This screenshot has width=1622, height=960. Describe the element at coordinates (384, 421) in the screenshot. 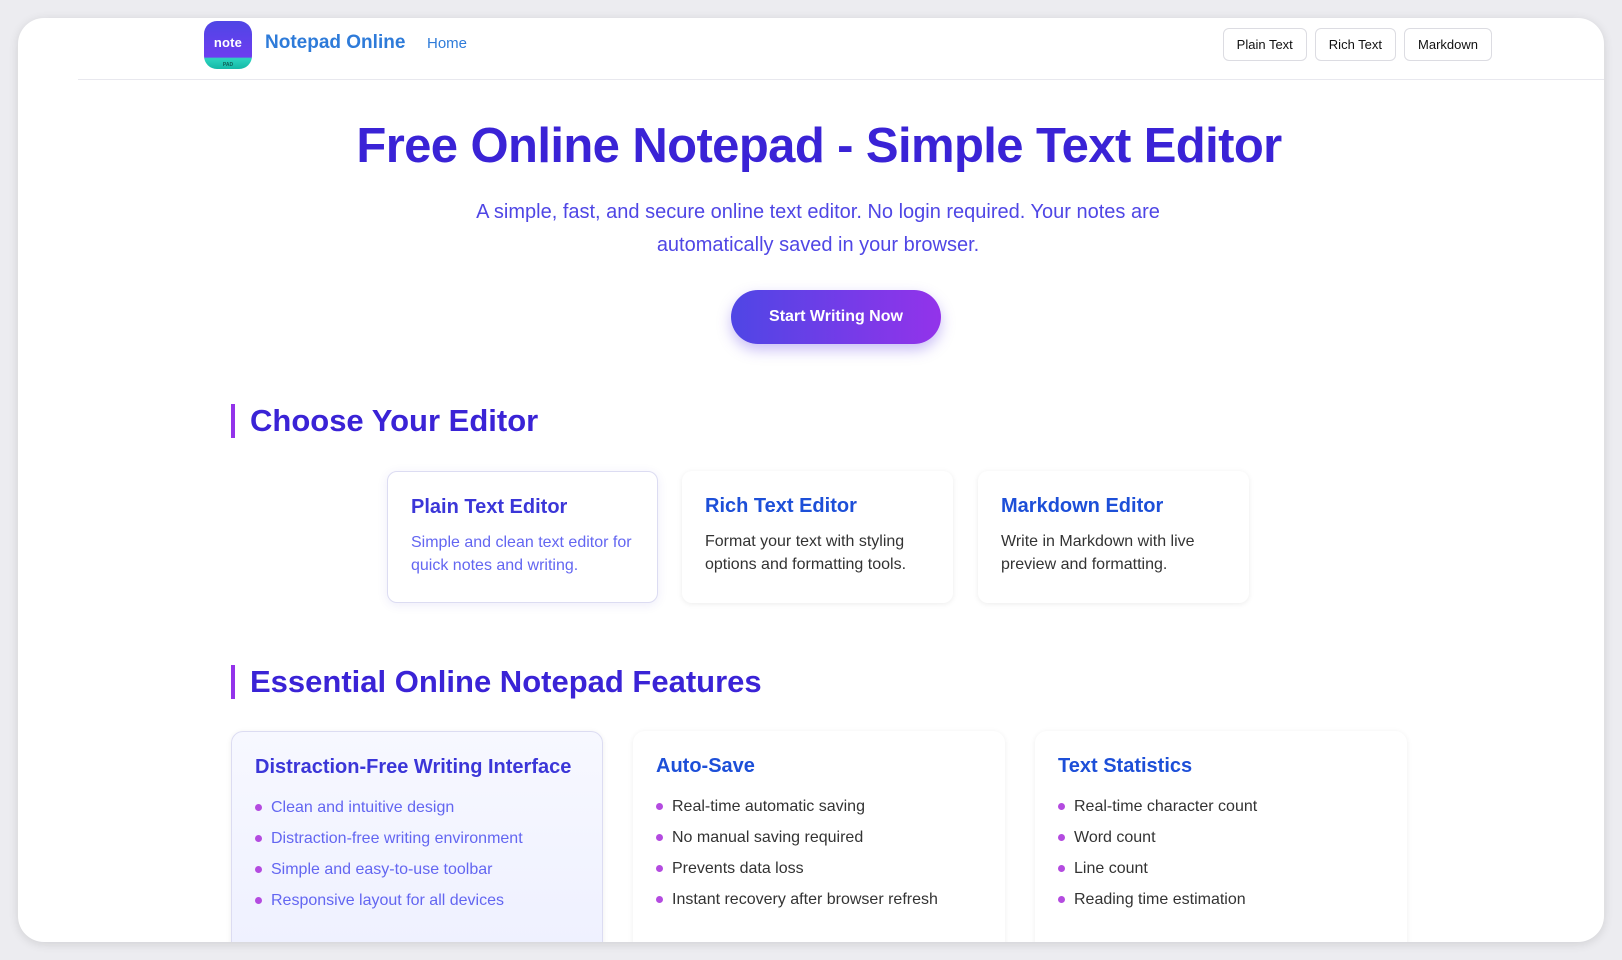

I see `editors-section-heading: Choose Your Editor` at that location.